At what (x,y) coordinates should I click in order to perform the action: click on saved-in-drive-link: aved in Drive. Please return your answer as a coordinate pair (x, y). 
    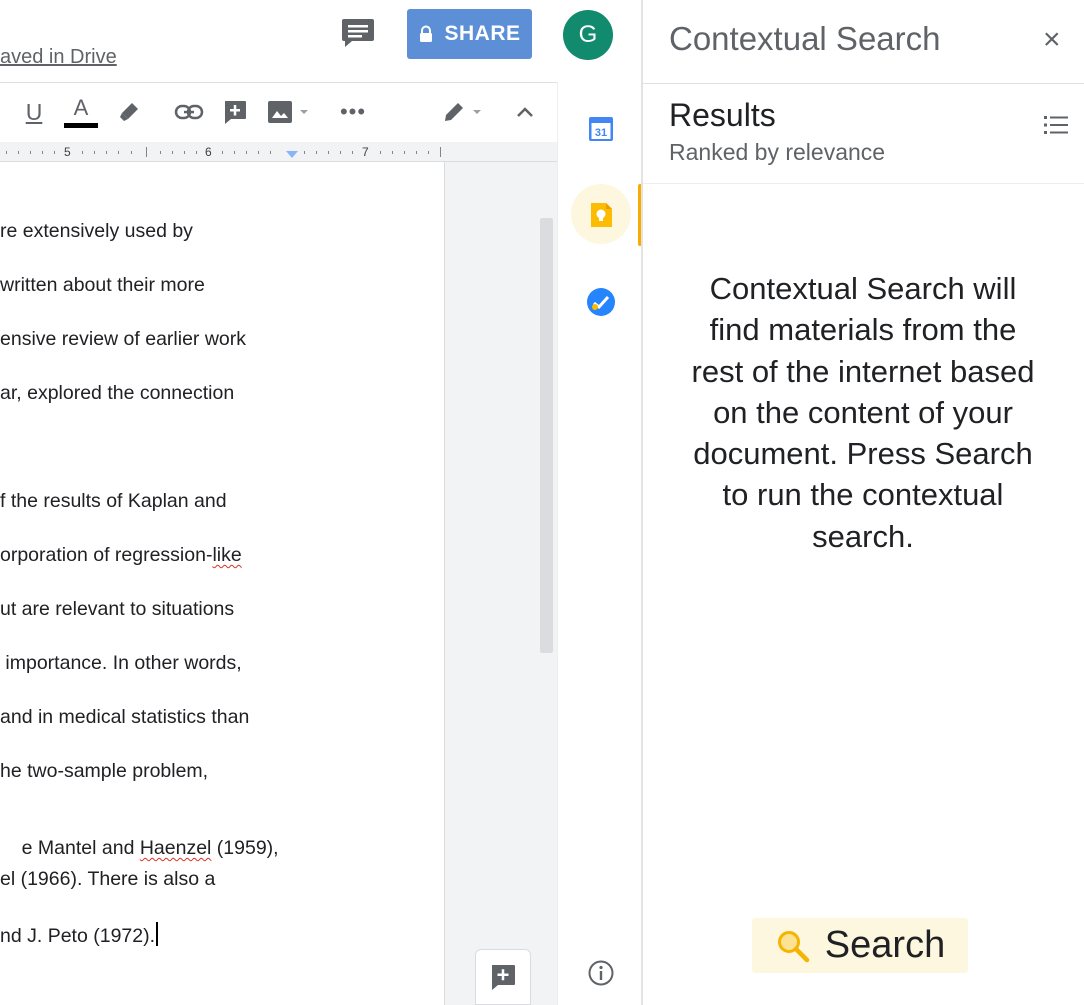
    Looking at the image, I should click on (58, 57).